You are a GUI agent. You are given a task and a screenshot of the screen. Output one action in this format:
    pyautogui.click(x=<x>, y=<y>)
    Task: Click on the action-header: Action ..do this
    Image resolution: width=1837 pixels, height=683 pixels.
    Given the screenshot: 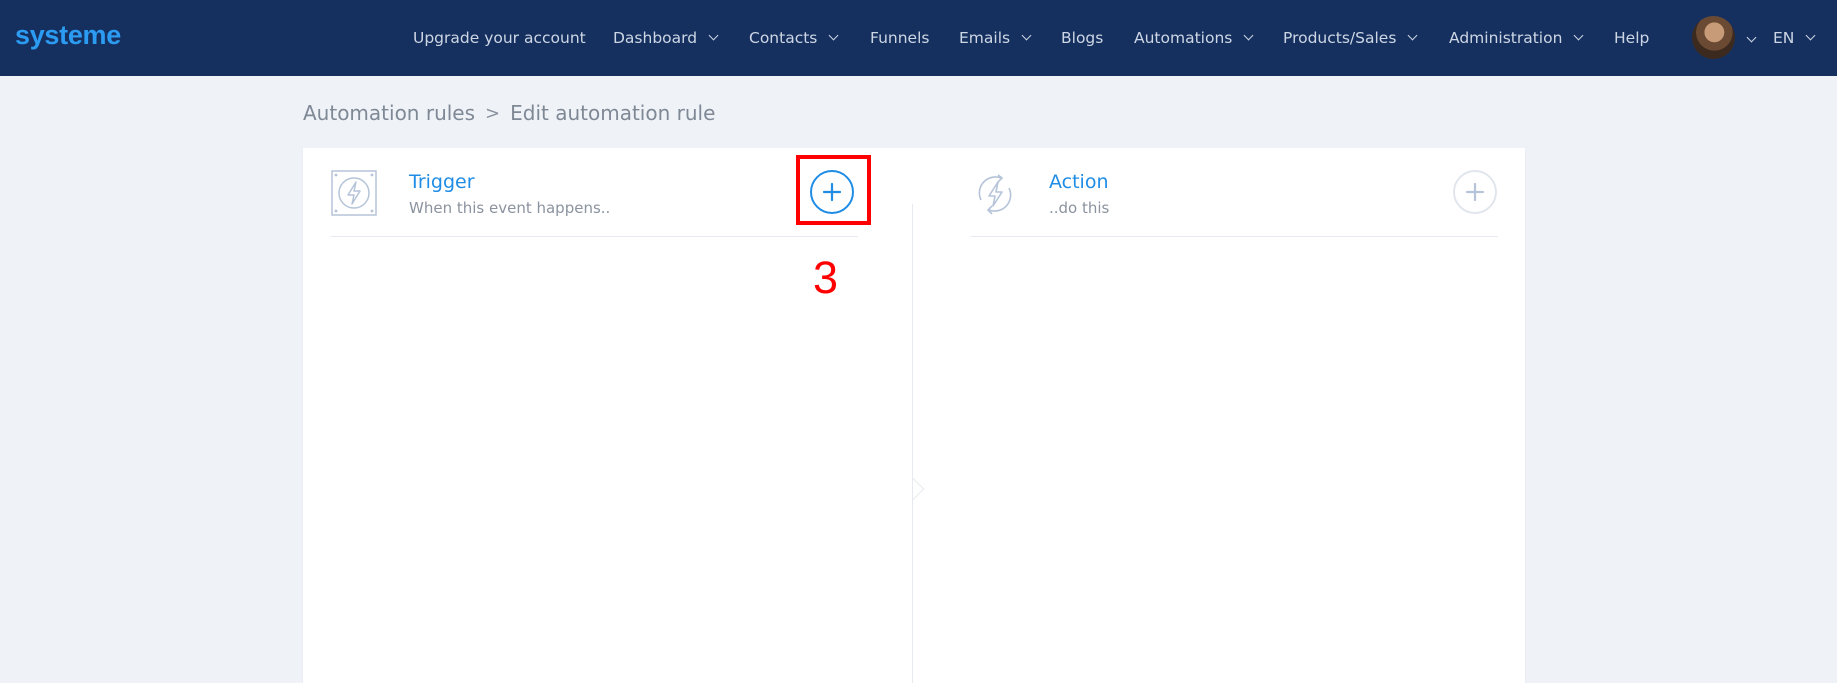 What is the action you would take?
    pyautogui.click(x=1234, y=192)
    